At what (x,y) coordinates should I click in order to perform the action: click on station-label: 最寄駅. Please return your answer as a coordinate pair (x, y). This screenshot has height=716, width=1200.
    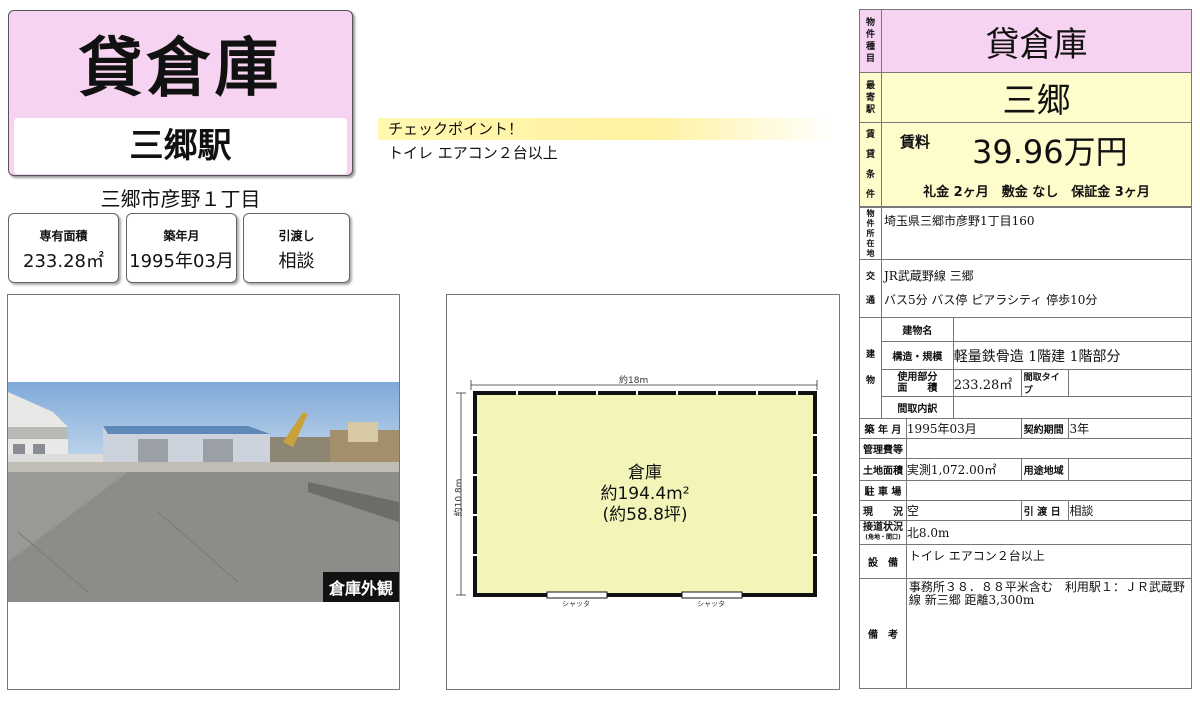
    Looking at the image, I should click on (870, 97).